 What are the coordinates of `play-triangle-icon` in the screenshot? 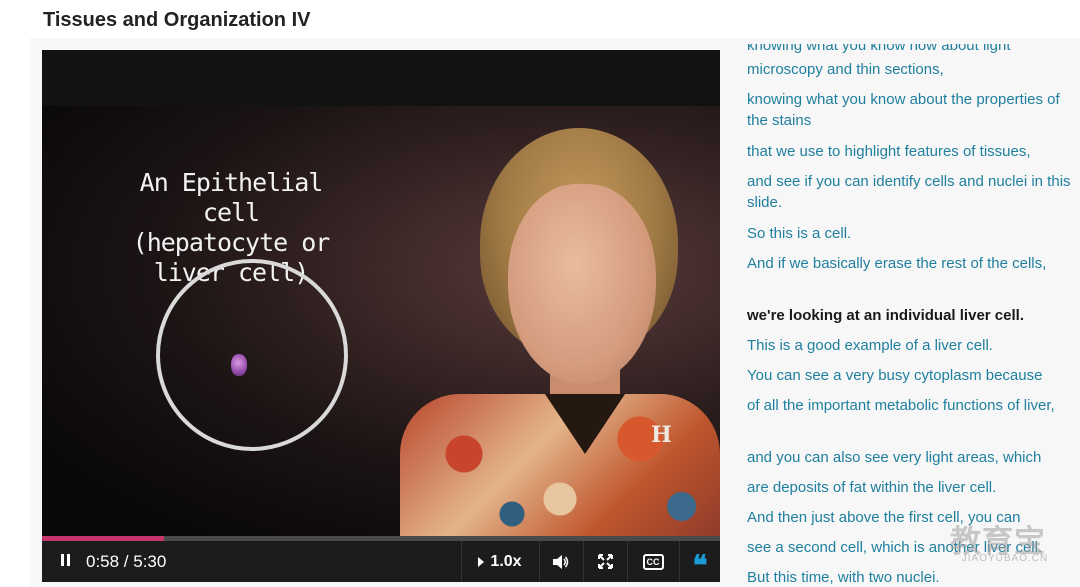 It's located at (481, 561).